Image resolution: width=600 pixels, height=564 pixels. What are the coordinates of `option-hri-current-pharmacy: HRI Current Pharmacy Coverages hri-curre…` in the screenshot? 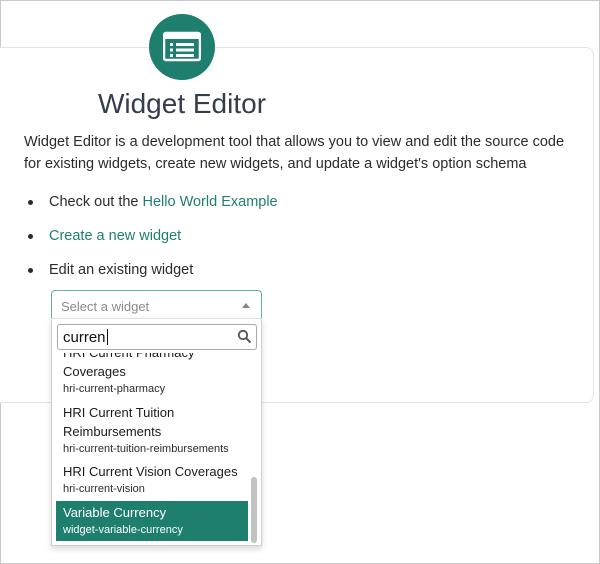 It's located at (152, 375).